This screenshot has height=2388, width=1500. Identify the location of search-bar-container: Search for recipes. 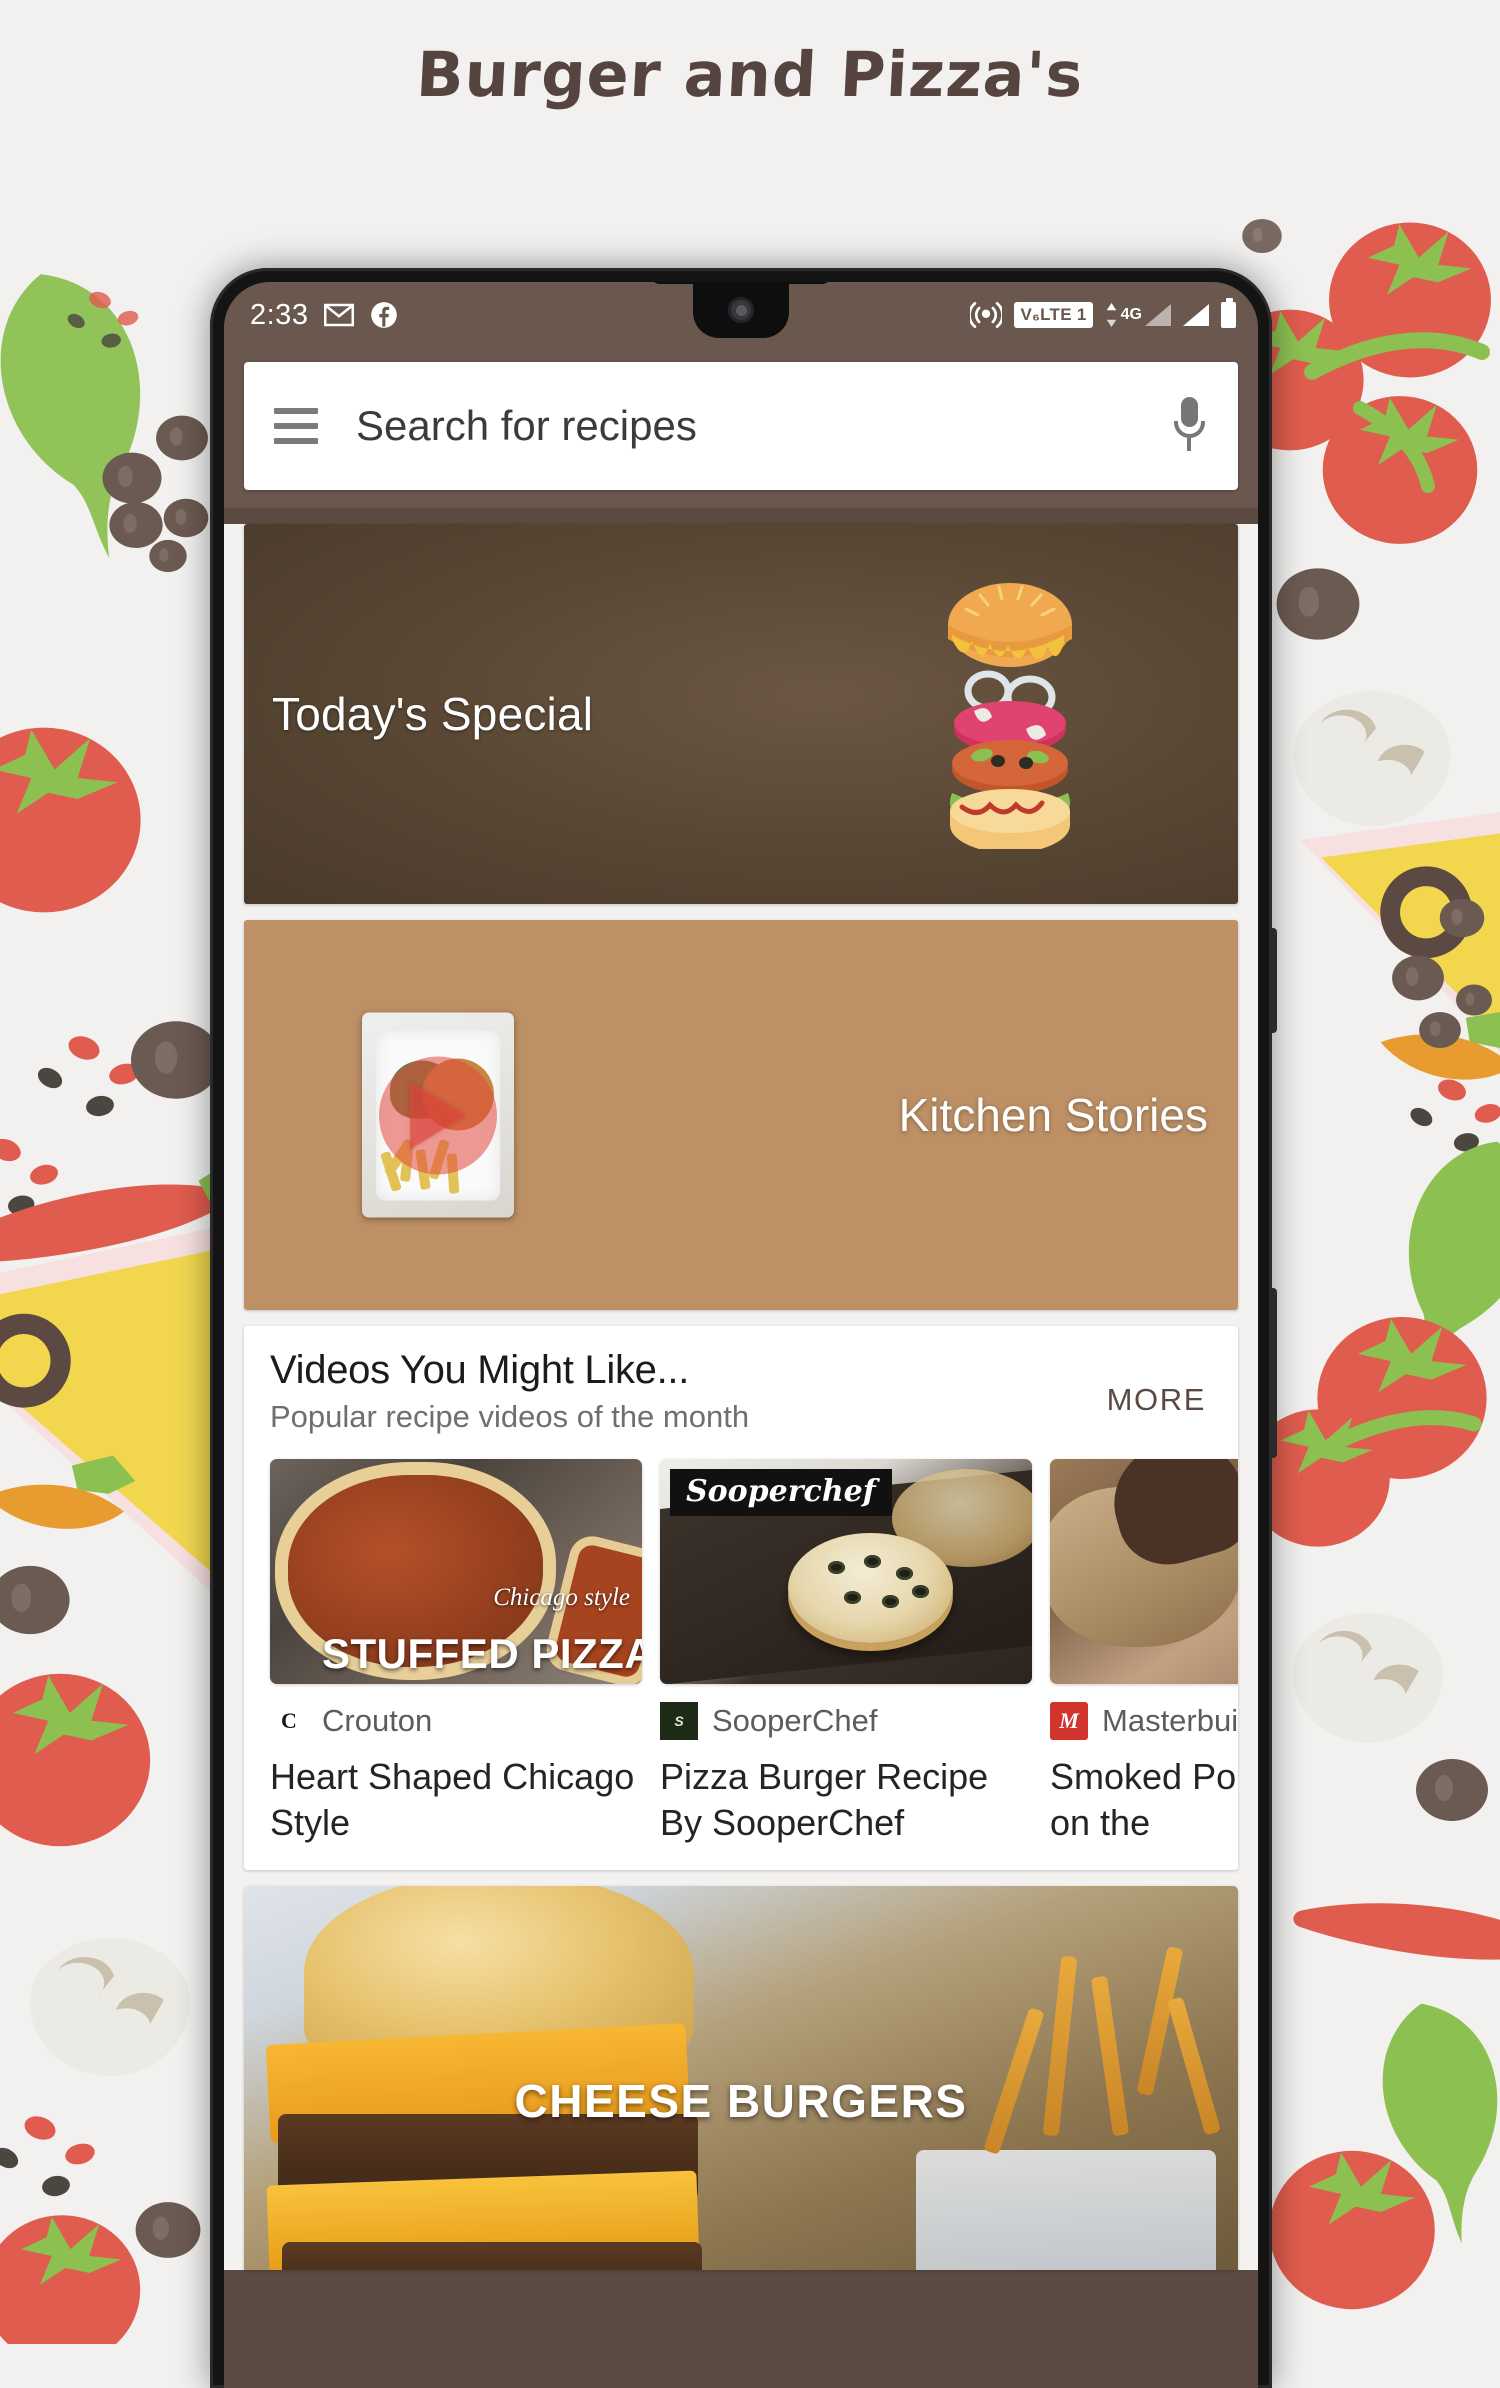
(741, 428).